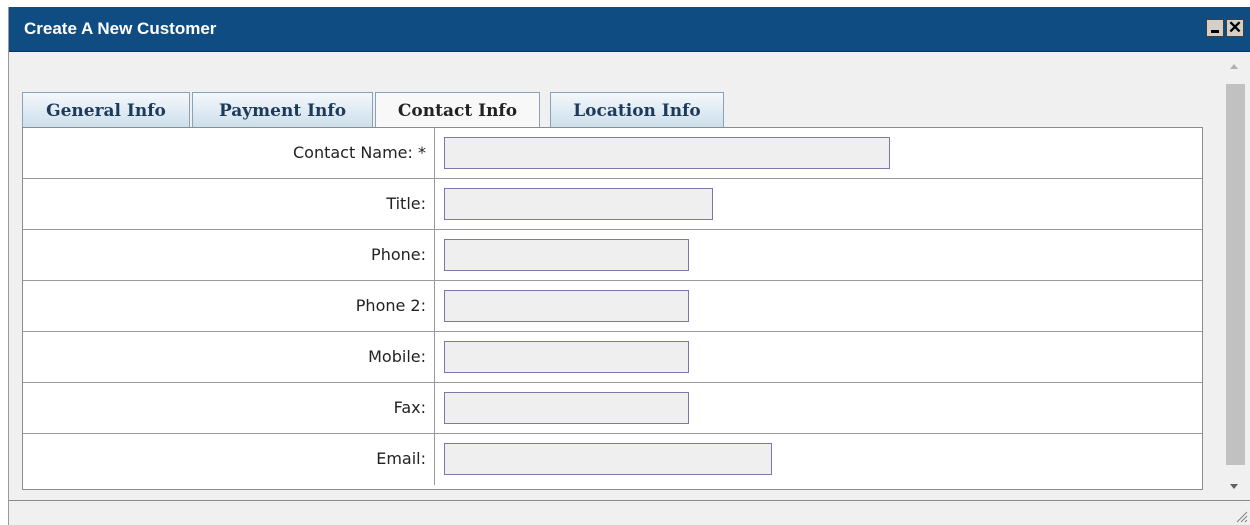  I want to click on form-row-phone-2: Phone 2:, so click(612, 306).